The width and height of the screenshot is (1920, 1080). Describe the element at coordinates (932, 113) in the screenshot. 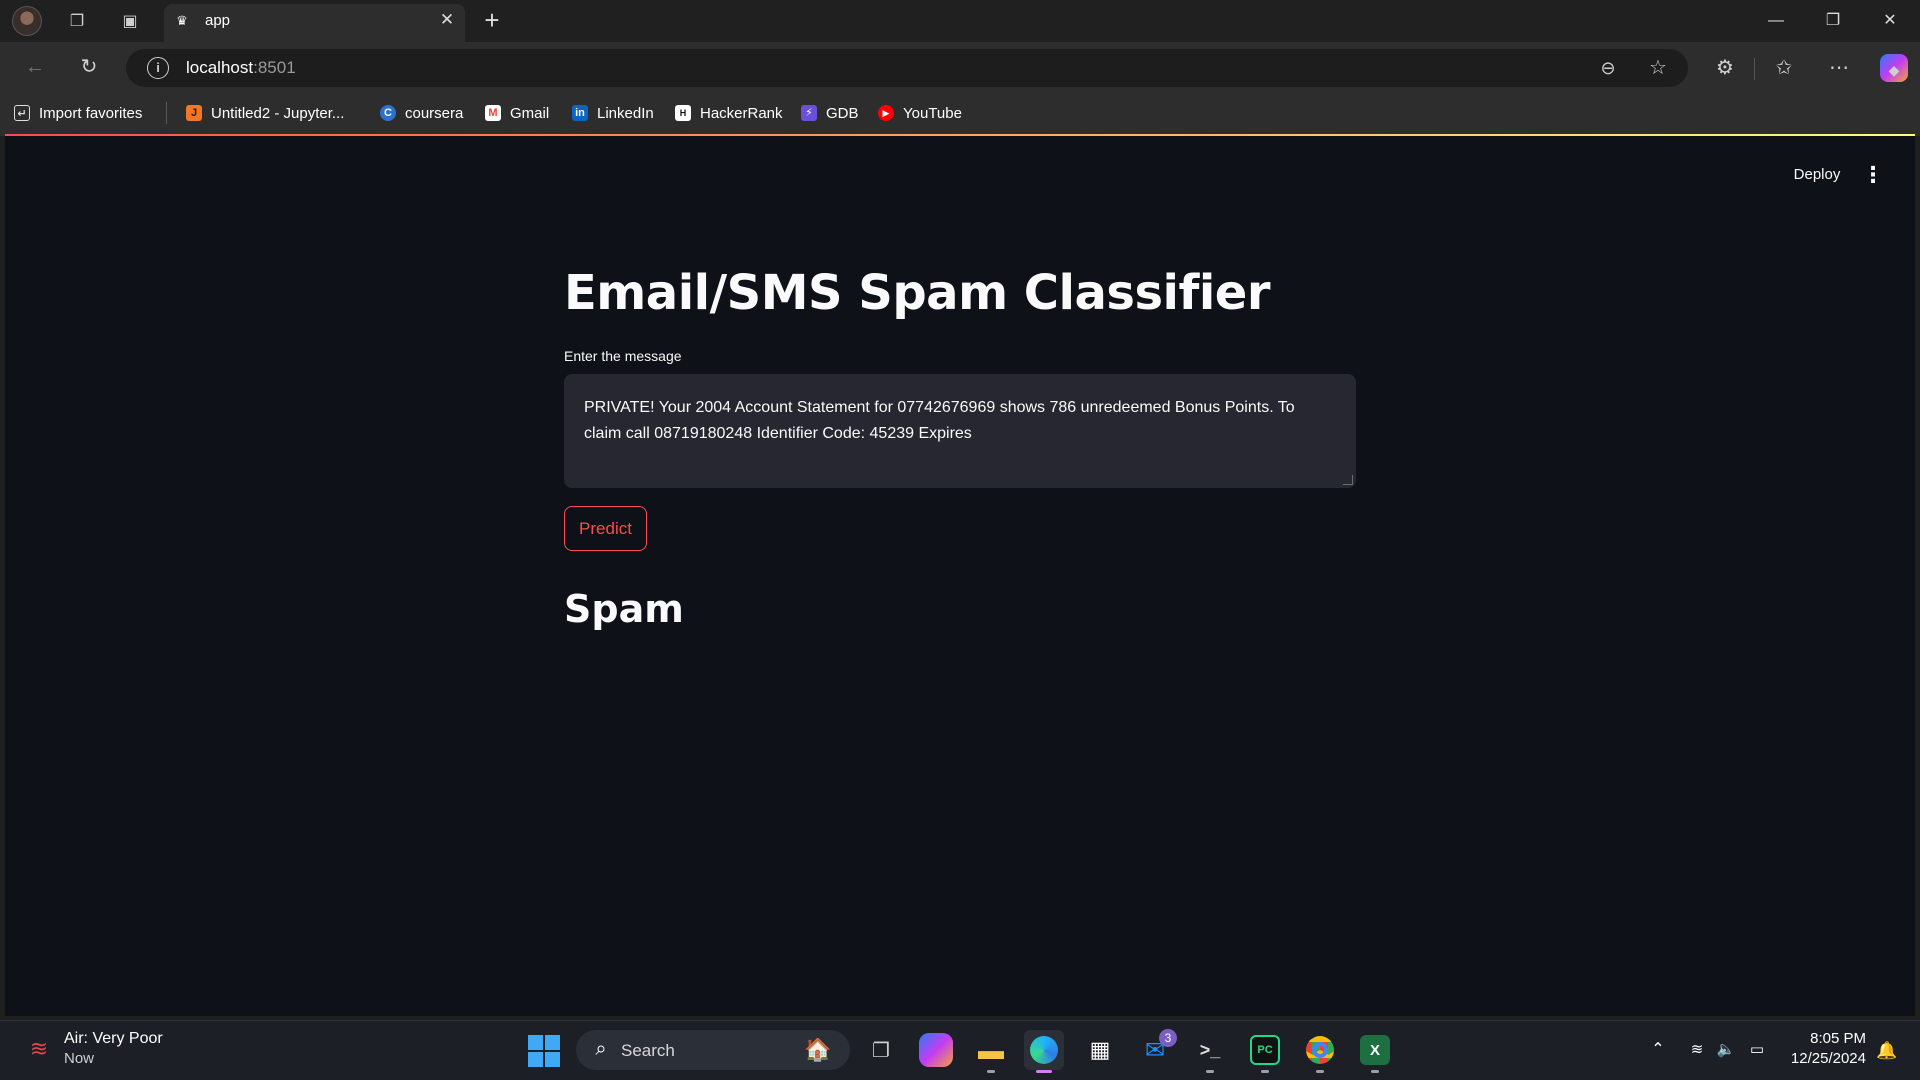

I see `bookmark-label: YouTube` at that location.